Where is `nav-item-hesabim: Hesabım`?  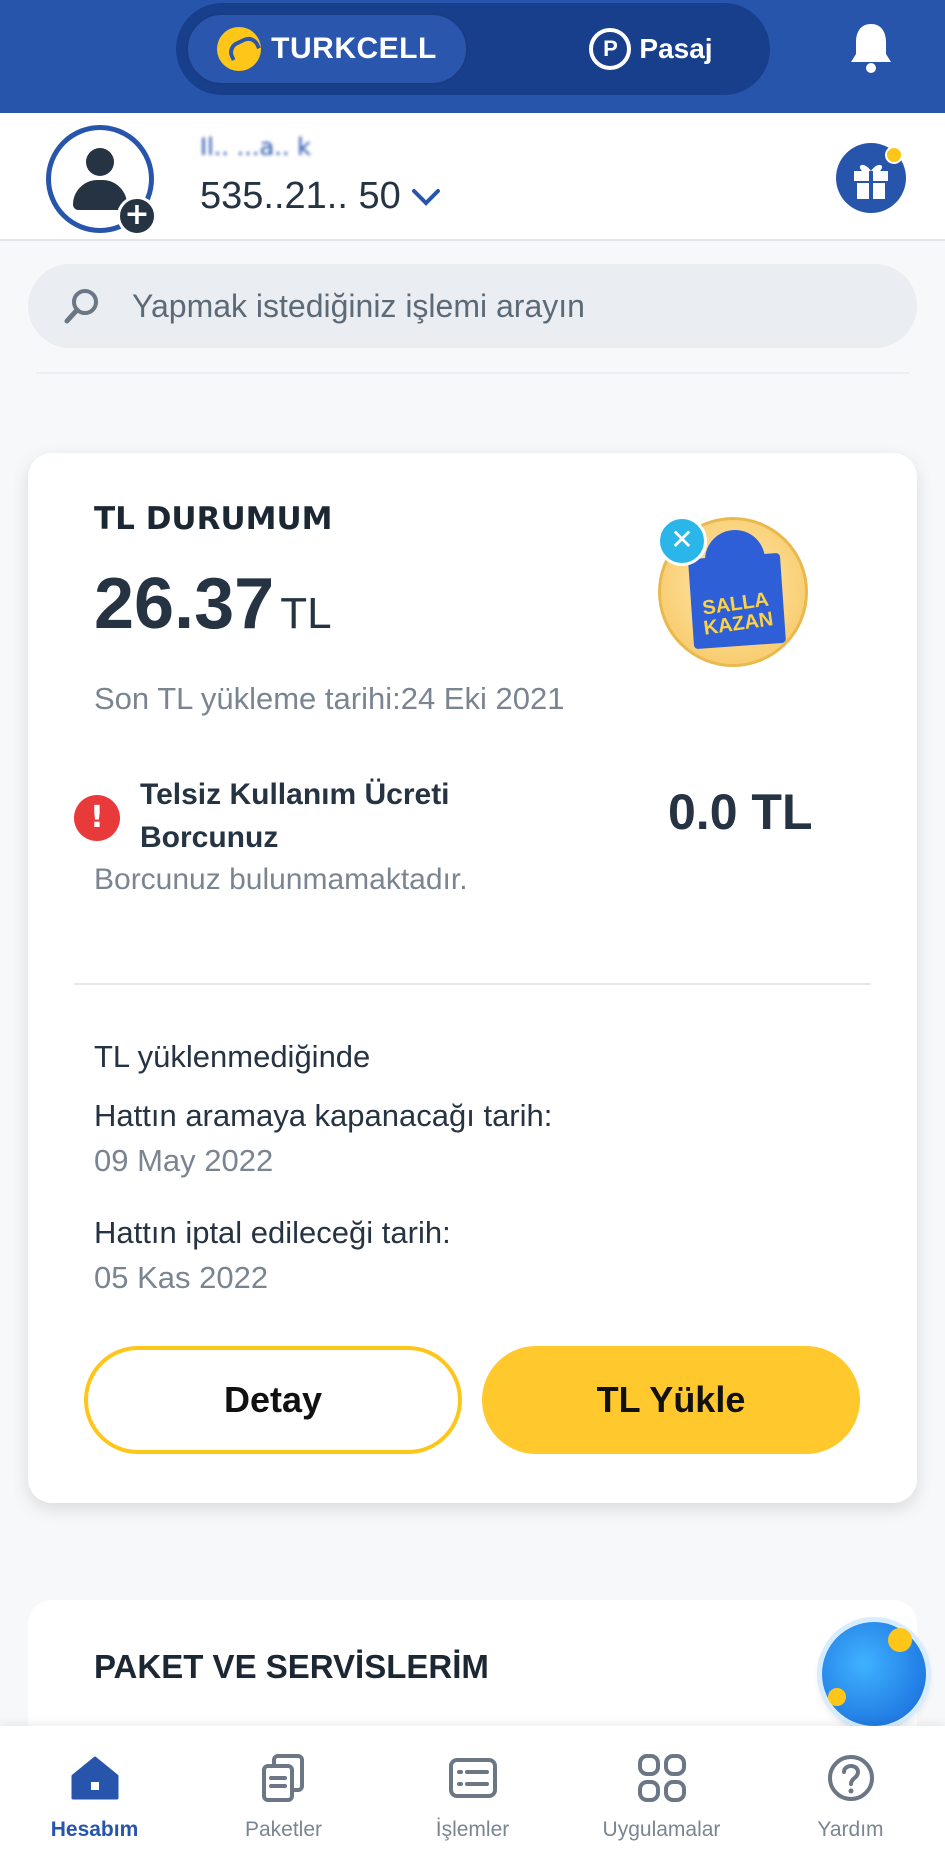
nav-item-hesabim: Hesabım is located at coordinates (94, 1794).